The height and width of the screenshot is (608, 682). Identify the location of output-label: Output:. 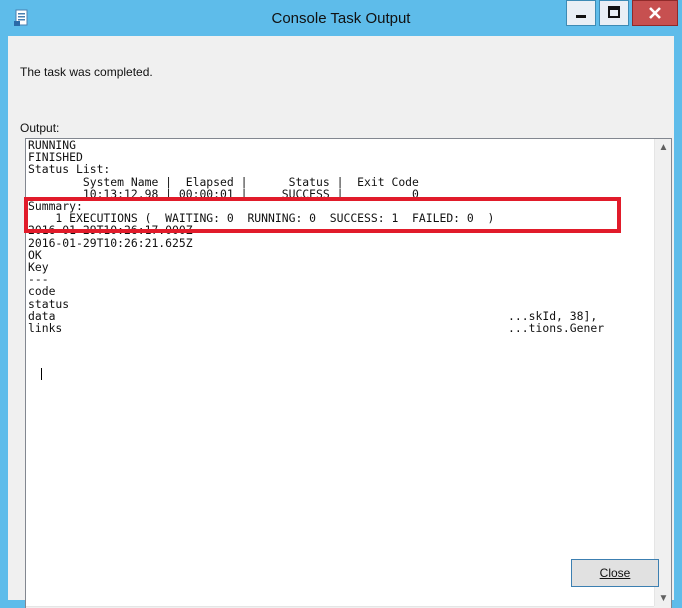
(39, 128).